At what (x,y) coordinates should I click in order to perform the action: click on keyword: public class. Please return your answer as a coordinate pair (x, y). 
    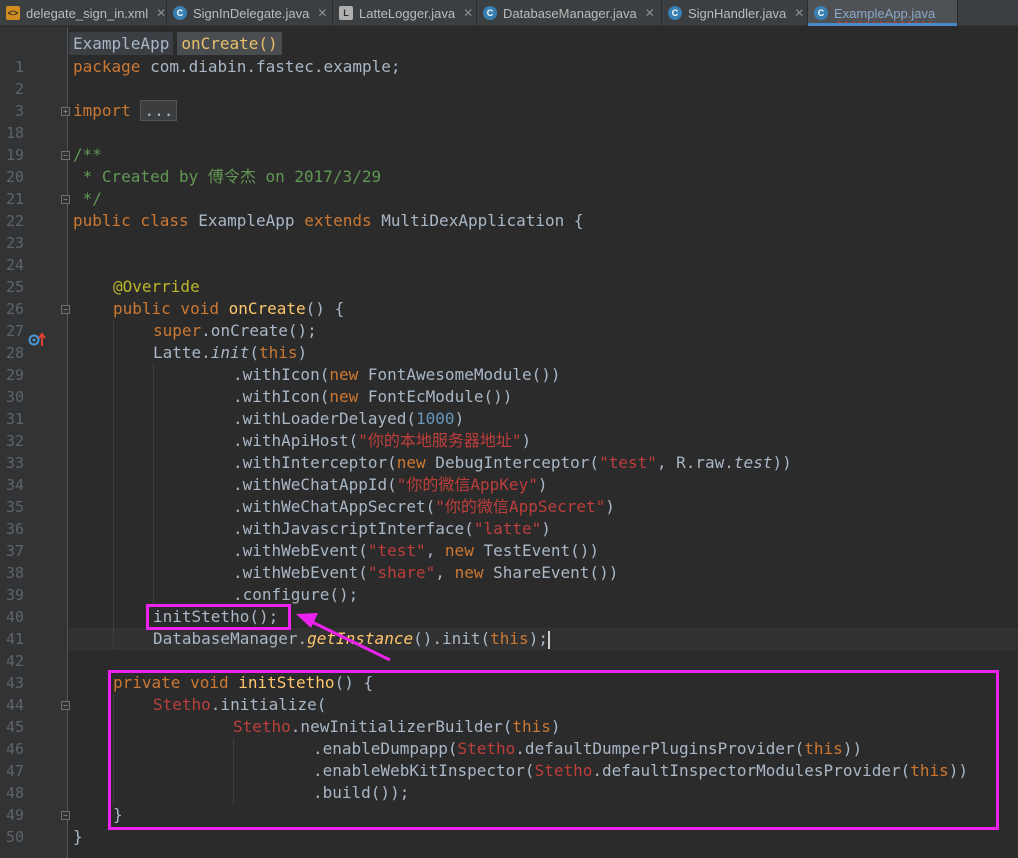
    Looking at the image, I should click on (131, 220).